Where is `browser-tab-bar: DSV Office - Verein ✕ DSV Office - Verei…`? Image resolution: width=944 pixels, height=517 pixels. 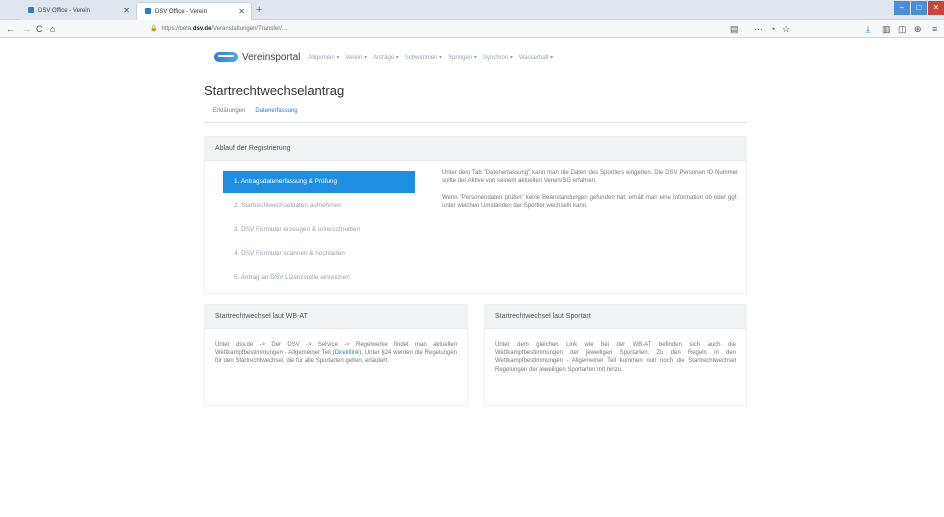 browser-tab-bar: DSV Office - Verein ✕ DSV Office - Verei… is located at coordinates (472, 10).